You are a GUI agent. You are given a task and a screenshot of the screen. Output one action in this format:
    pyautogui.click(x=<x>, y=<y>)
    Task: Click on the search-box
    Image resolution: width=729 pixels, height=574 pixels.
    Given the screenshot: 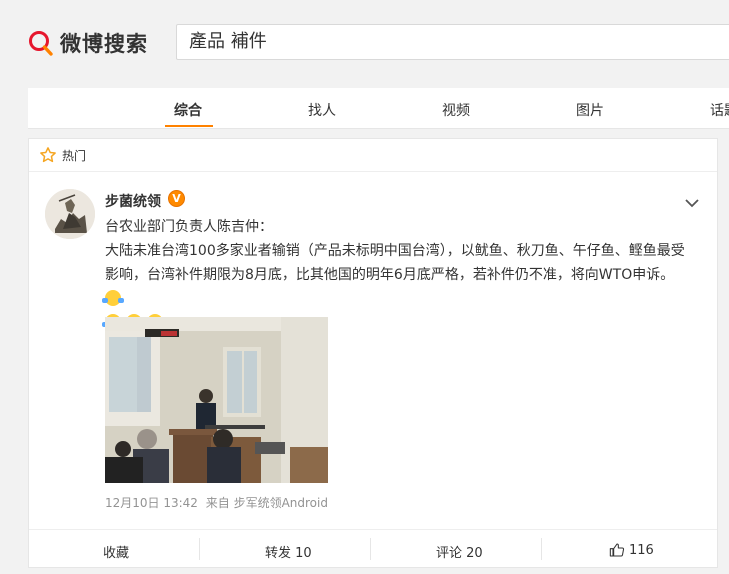 What is the action you would take?
    pyautogui.click(x=452, y=42)
    